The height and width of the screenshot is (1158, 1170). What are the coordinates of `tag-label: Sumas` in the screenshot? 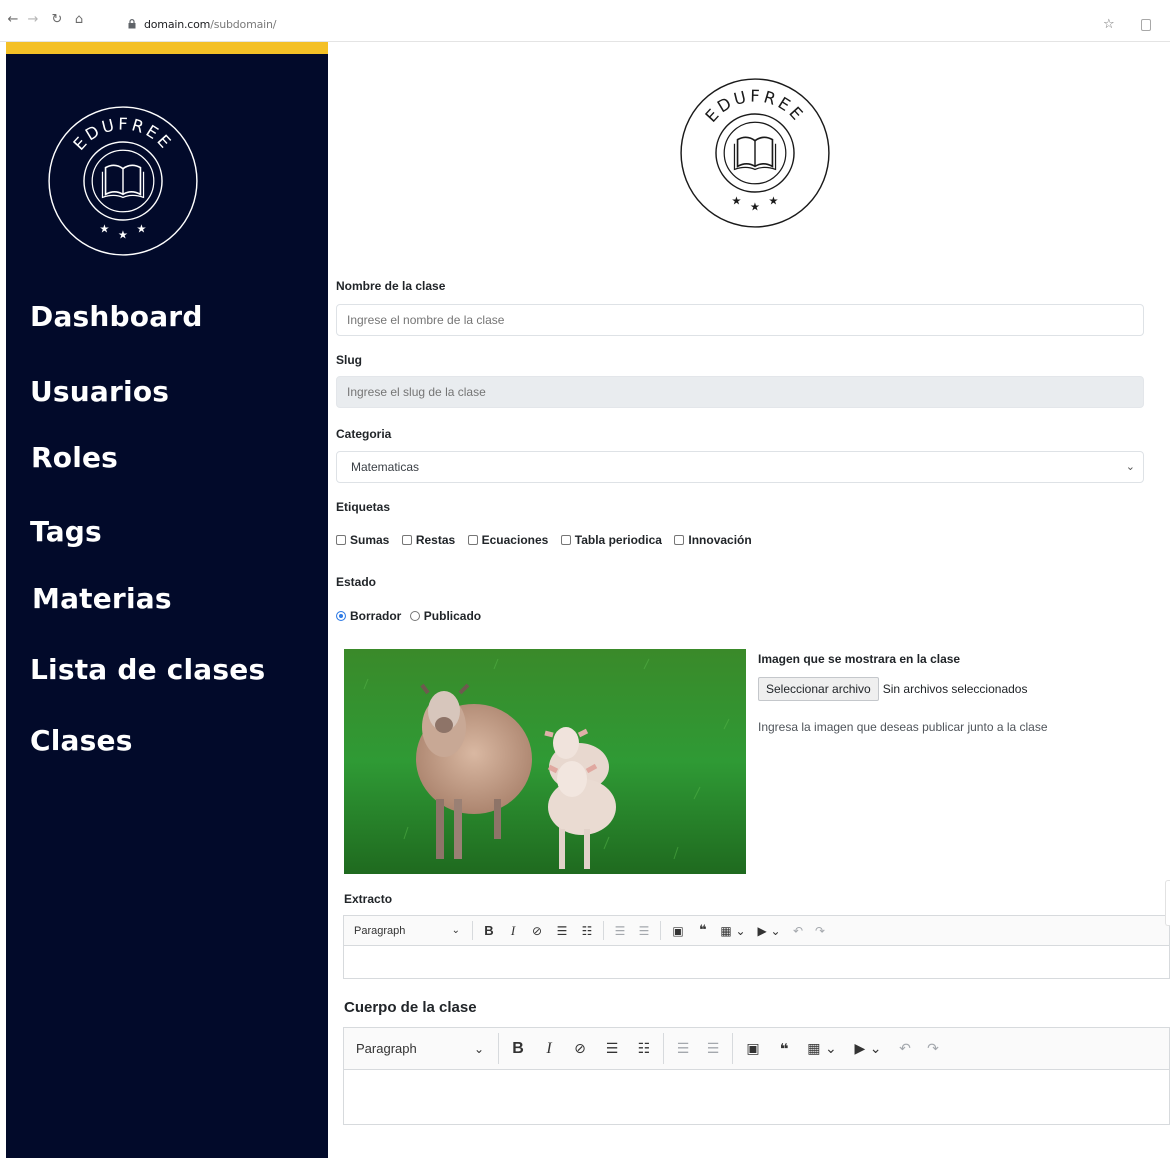 It's located at (370, 540).